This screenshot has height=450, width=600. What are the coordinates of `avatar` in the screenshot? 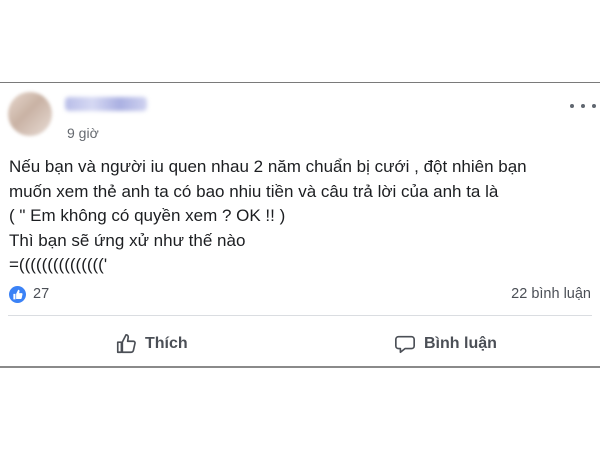 It's located at (30, 114).